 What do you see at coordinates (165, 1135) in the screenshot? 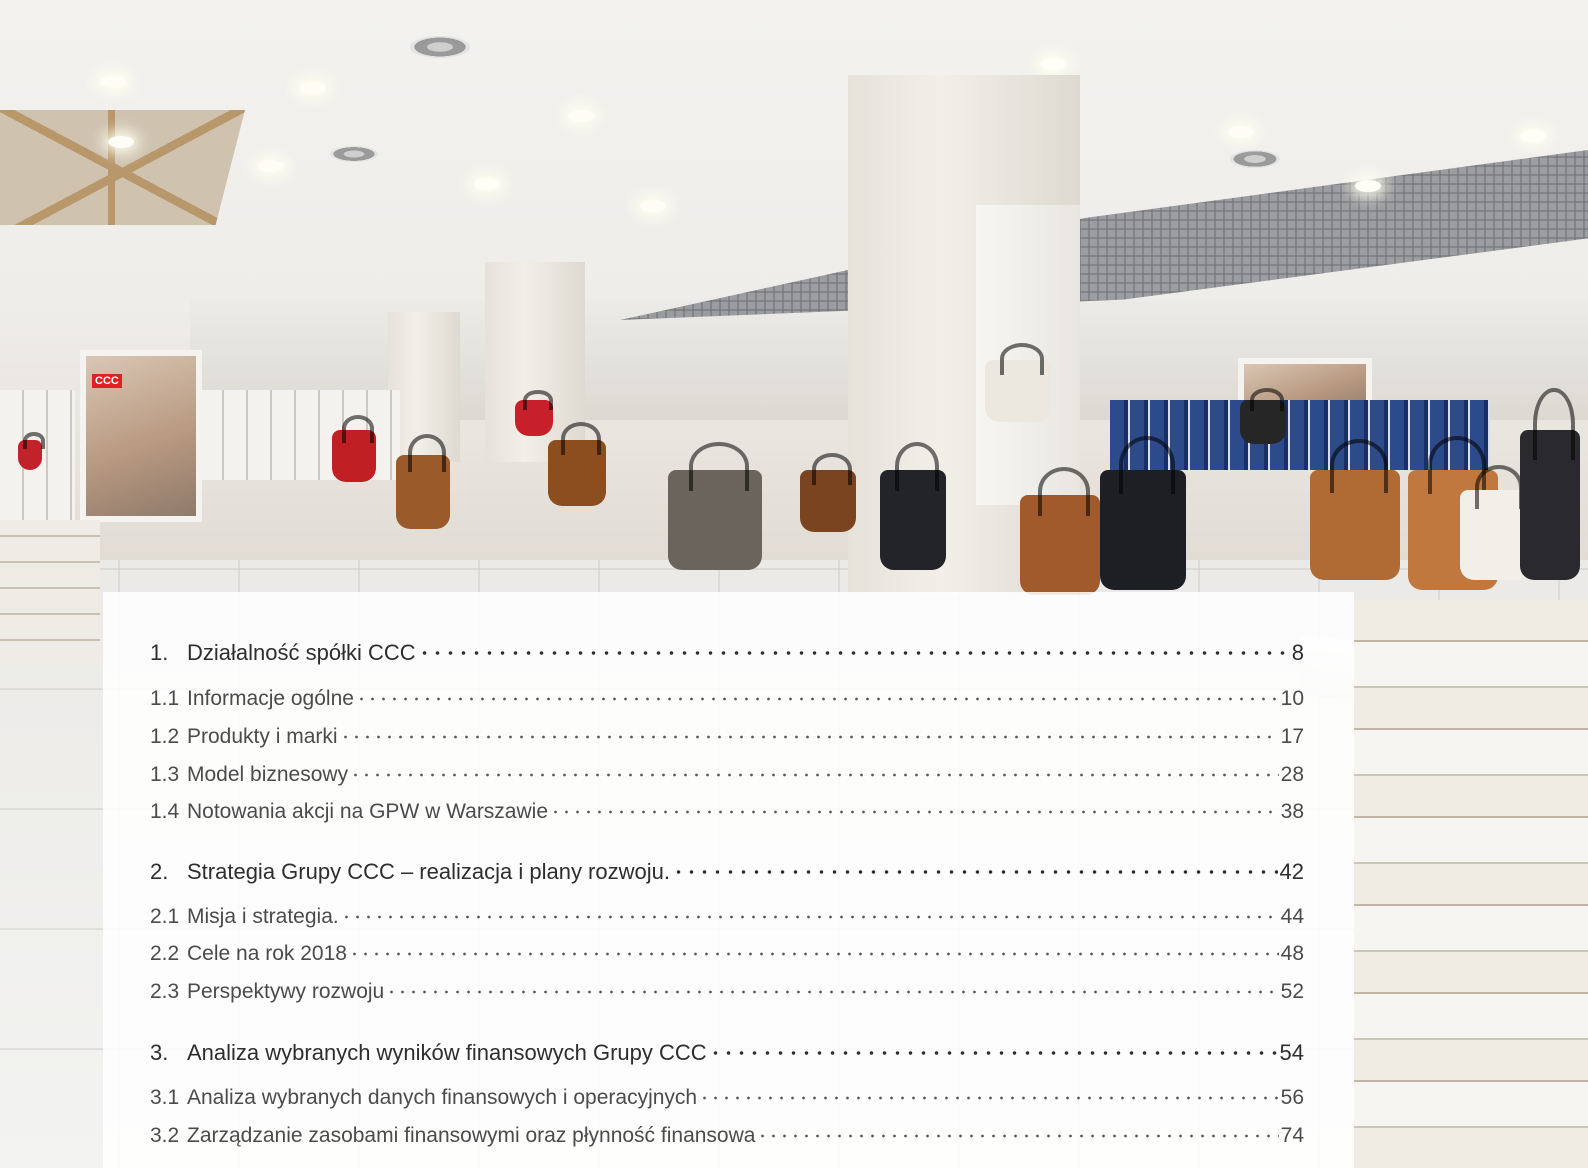
I see `toc-number: 3.2` at bounding box center [165, 1135].